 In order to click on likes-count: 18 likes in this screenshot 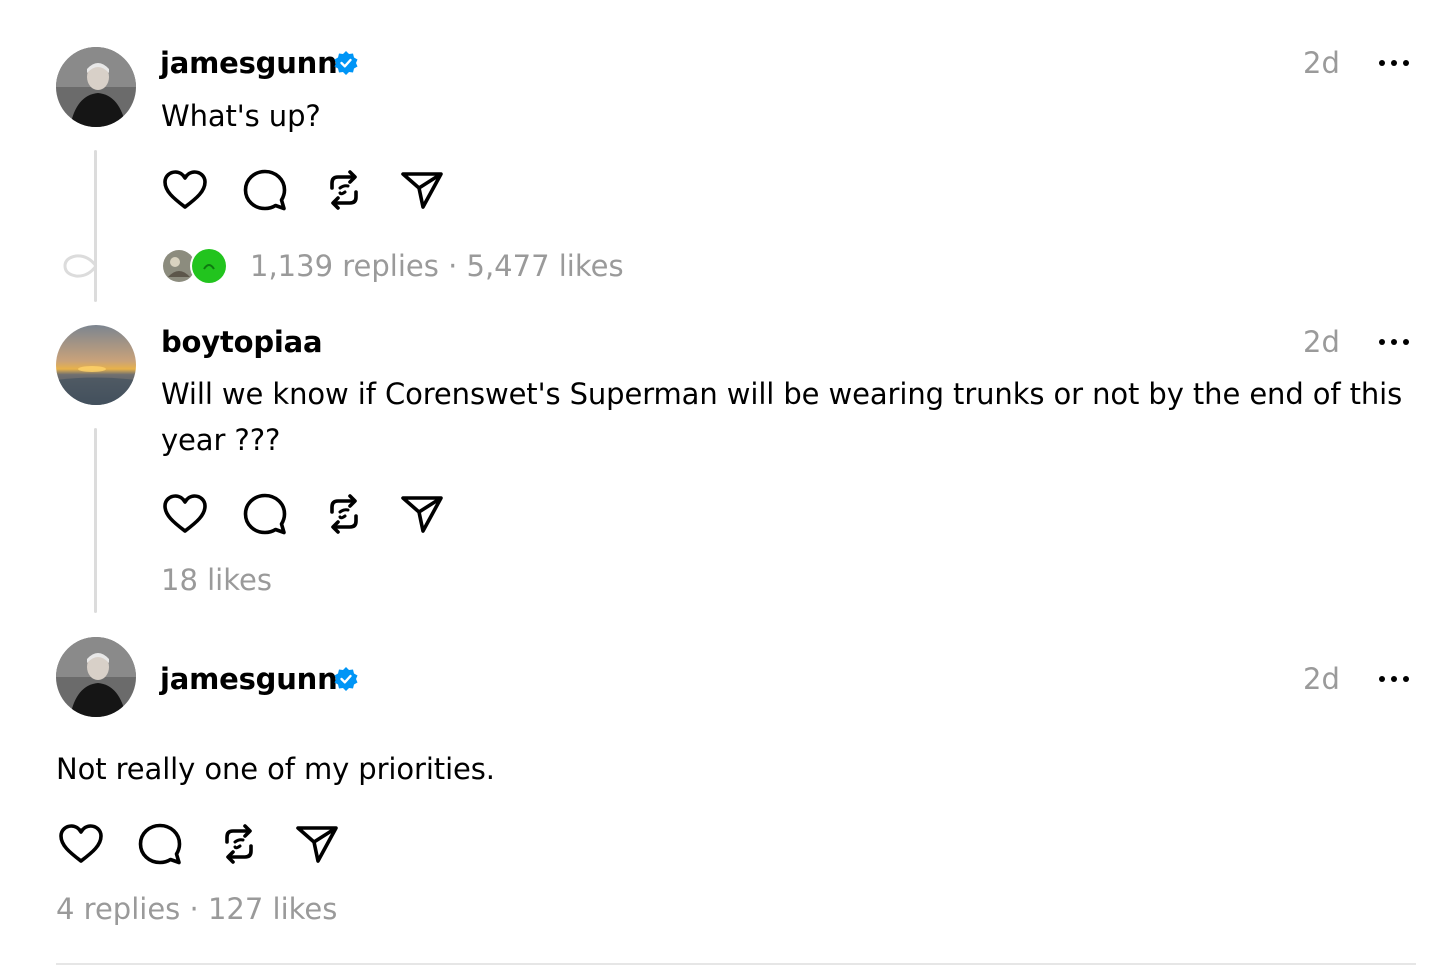, I will do `click(216, 580)`.